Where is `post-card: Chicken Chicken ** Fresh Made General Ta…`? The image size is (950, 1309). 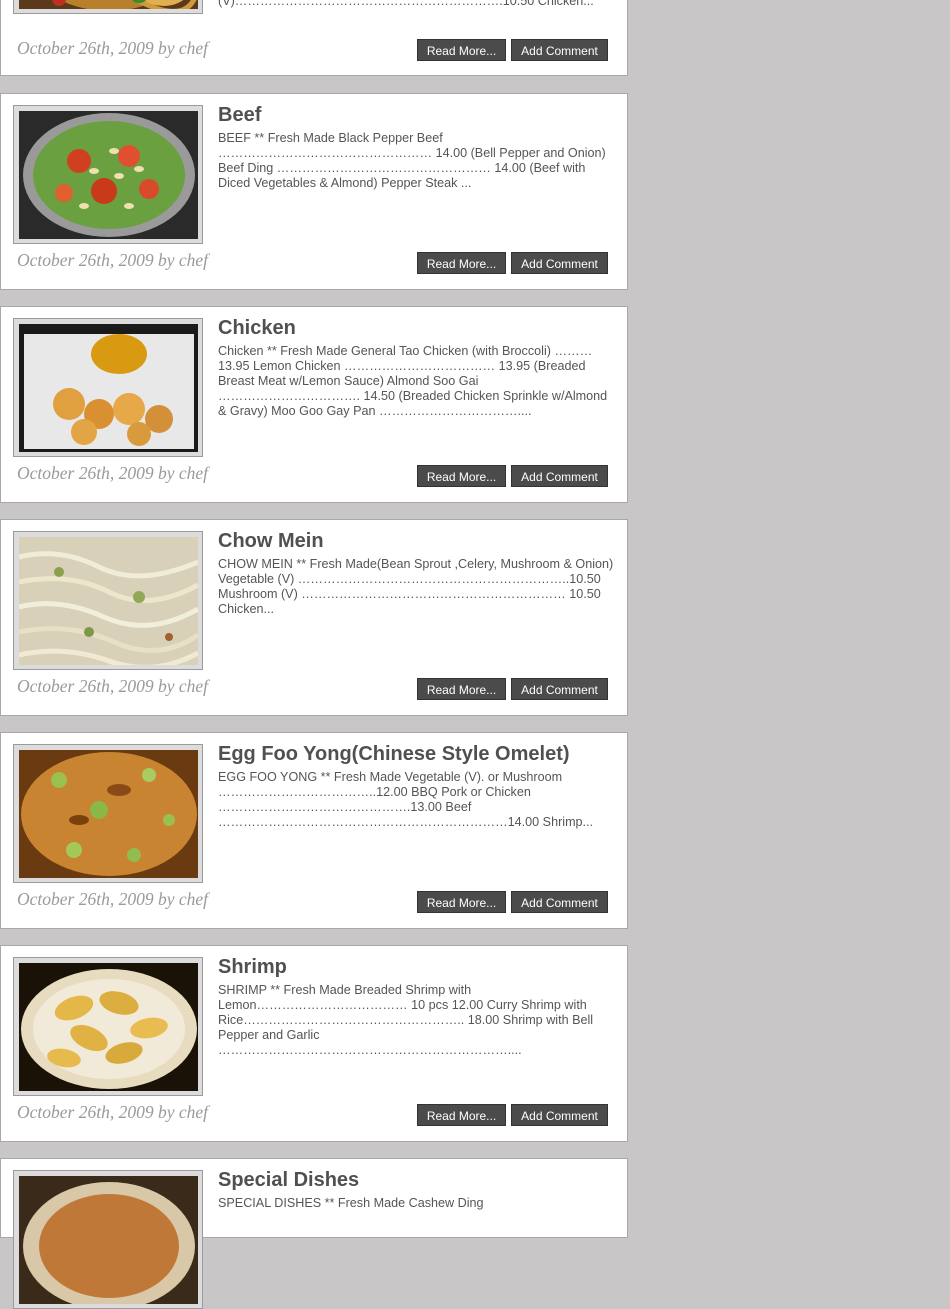 post-card: Chicken Chicken ** Fresh Made General Ta… is located at coordinates (314, 404).